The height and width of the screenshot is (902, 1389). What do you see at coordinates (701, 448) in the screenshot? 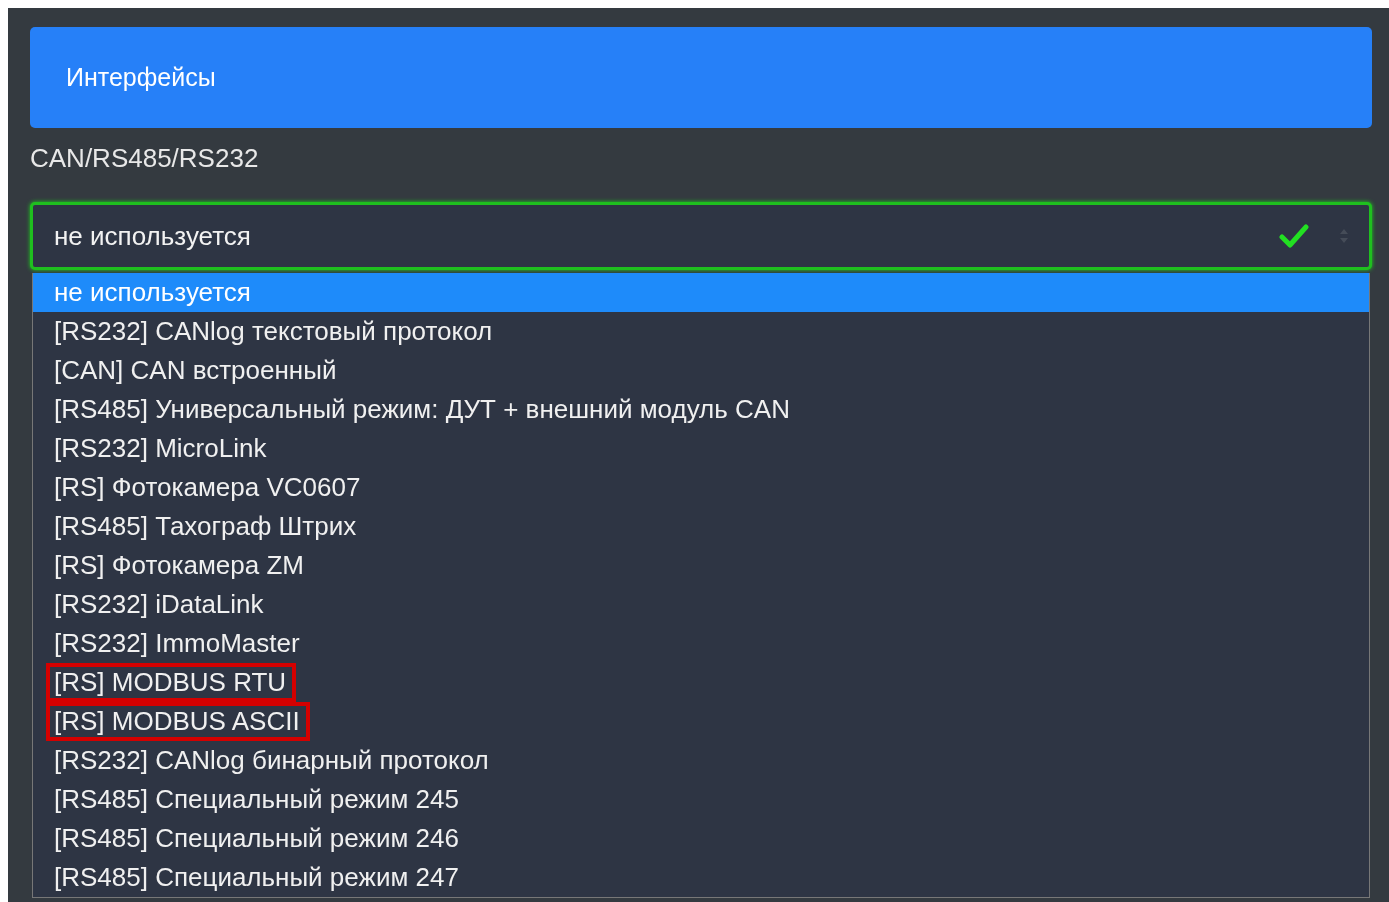
I see `option-row: [RS232] MicroLink` at bounding box center [701, 448].